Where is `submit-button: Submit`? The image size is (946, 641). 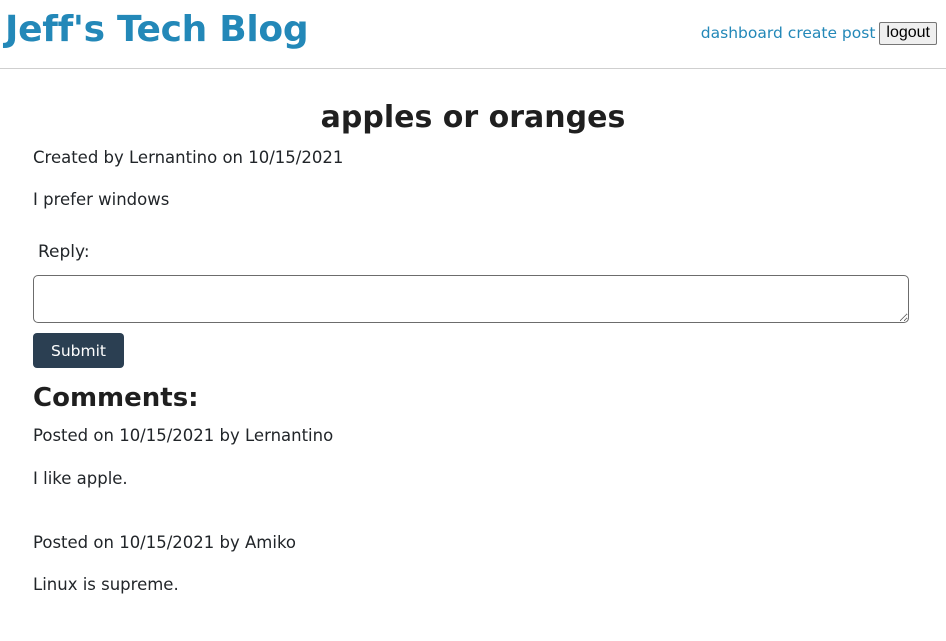 submit-button: Submit is located at coordinates (78, 350).